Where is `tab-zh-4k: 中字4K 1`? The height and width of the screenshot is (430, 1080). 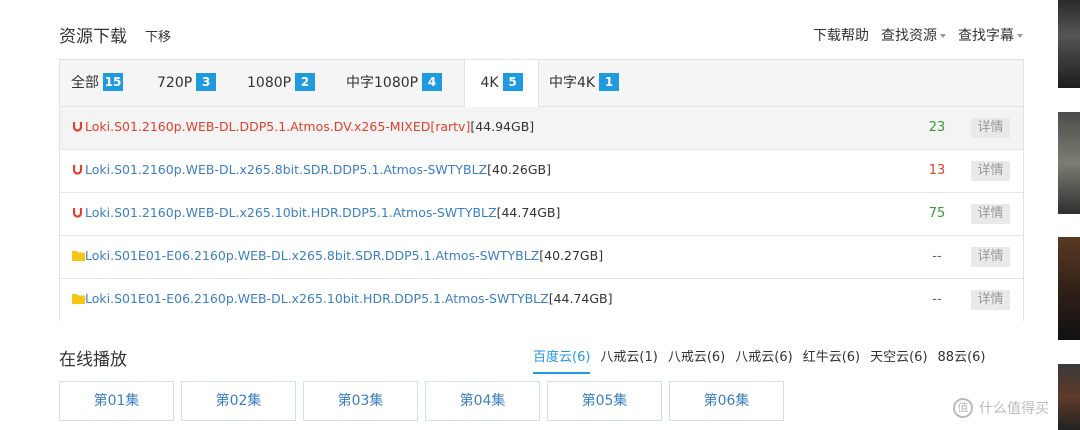 tab-zh-4k: 中字4K 1 is located at coordinates (584, 83).